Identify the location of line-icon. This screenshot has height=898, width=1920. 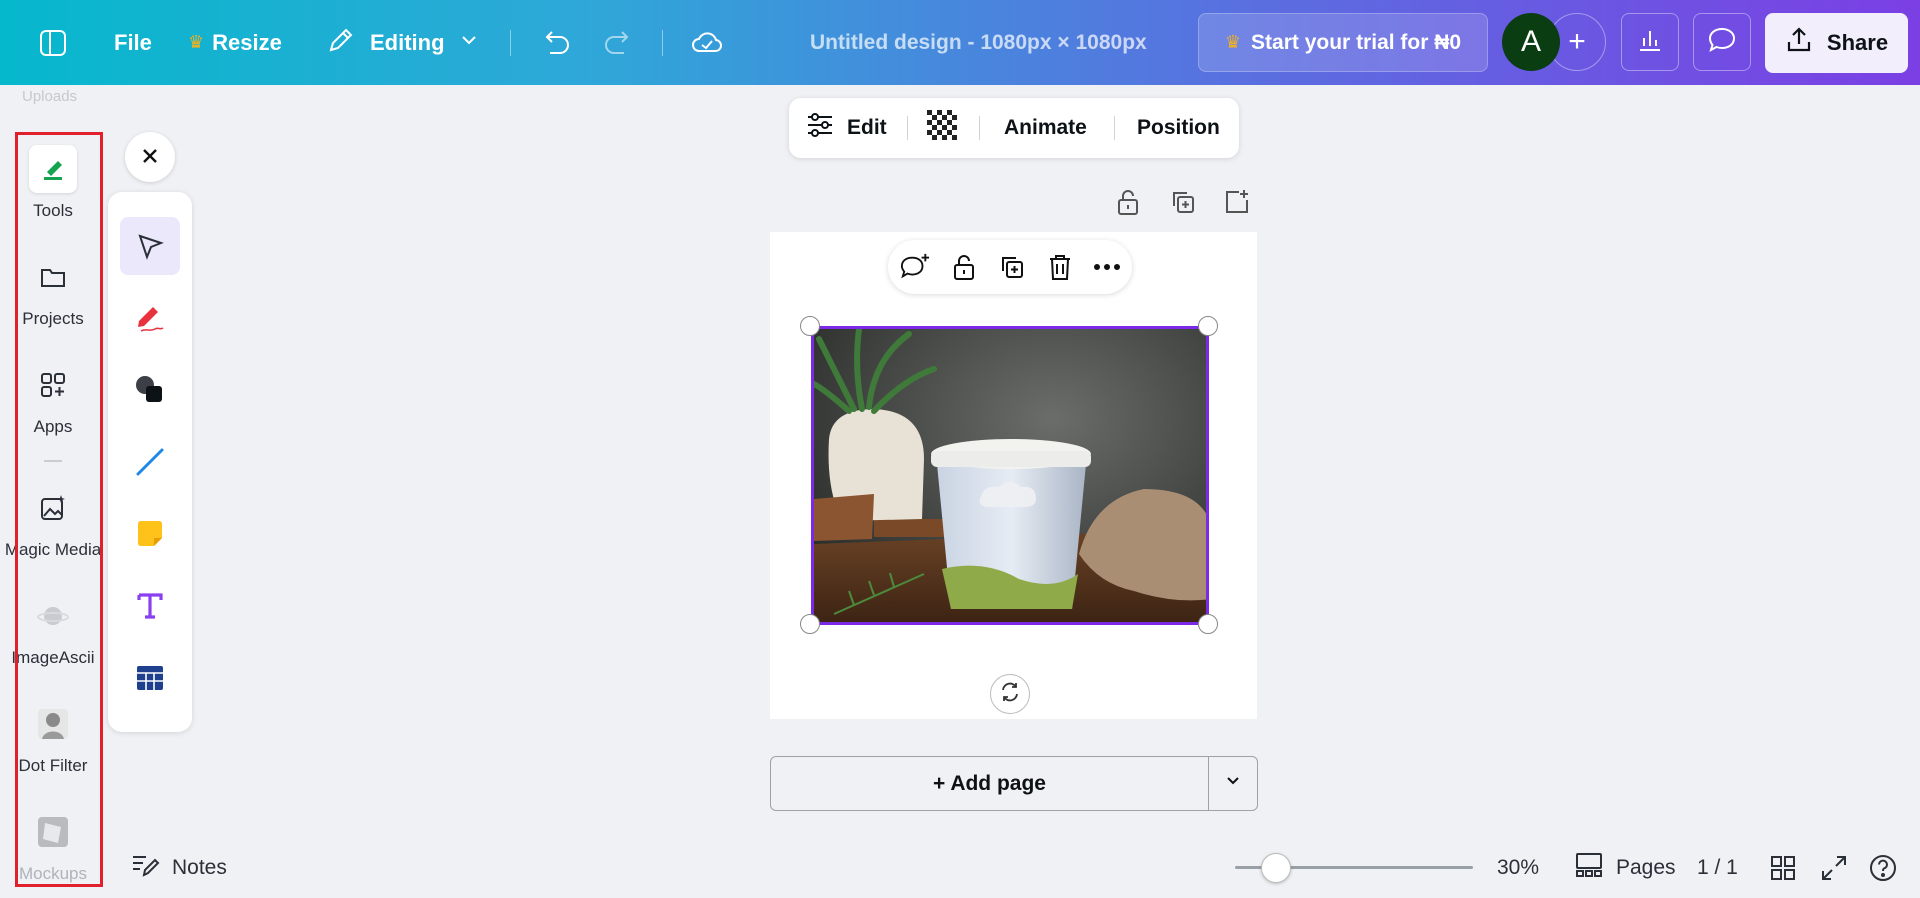
(150, 462).